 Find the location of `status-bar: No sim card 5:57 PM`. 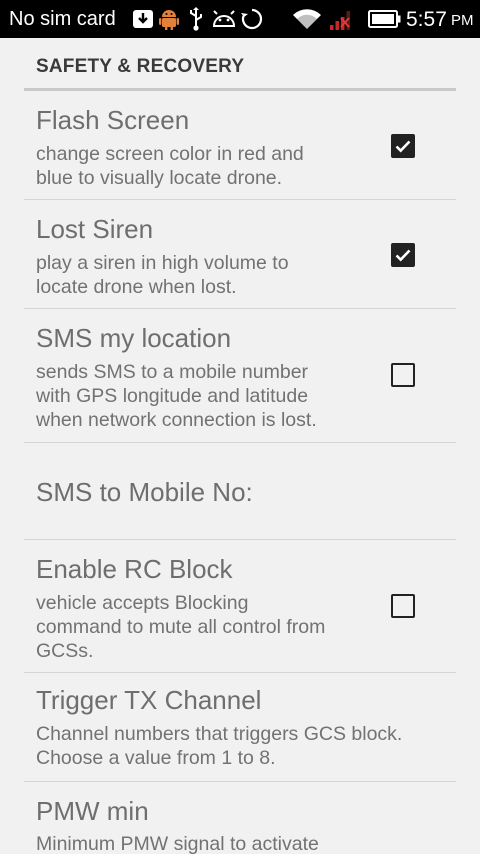

status-bar: No sim card 5:57 PM is located at coordinates (240, 19).